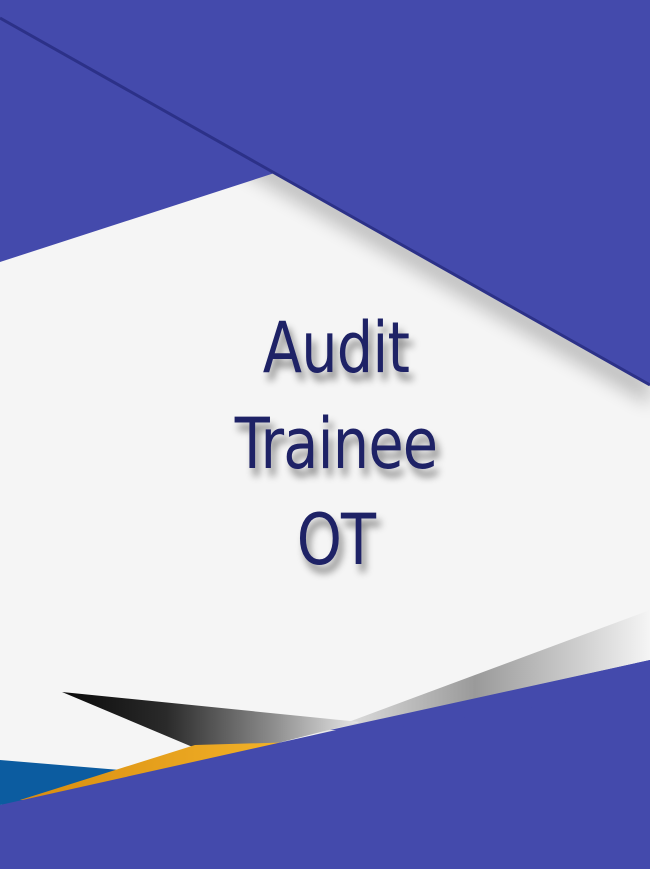 This screenshot has height=869, width=650. I want to click on title-line-1: Audit, so click(336, 348).